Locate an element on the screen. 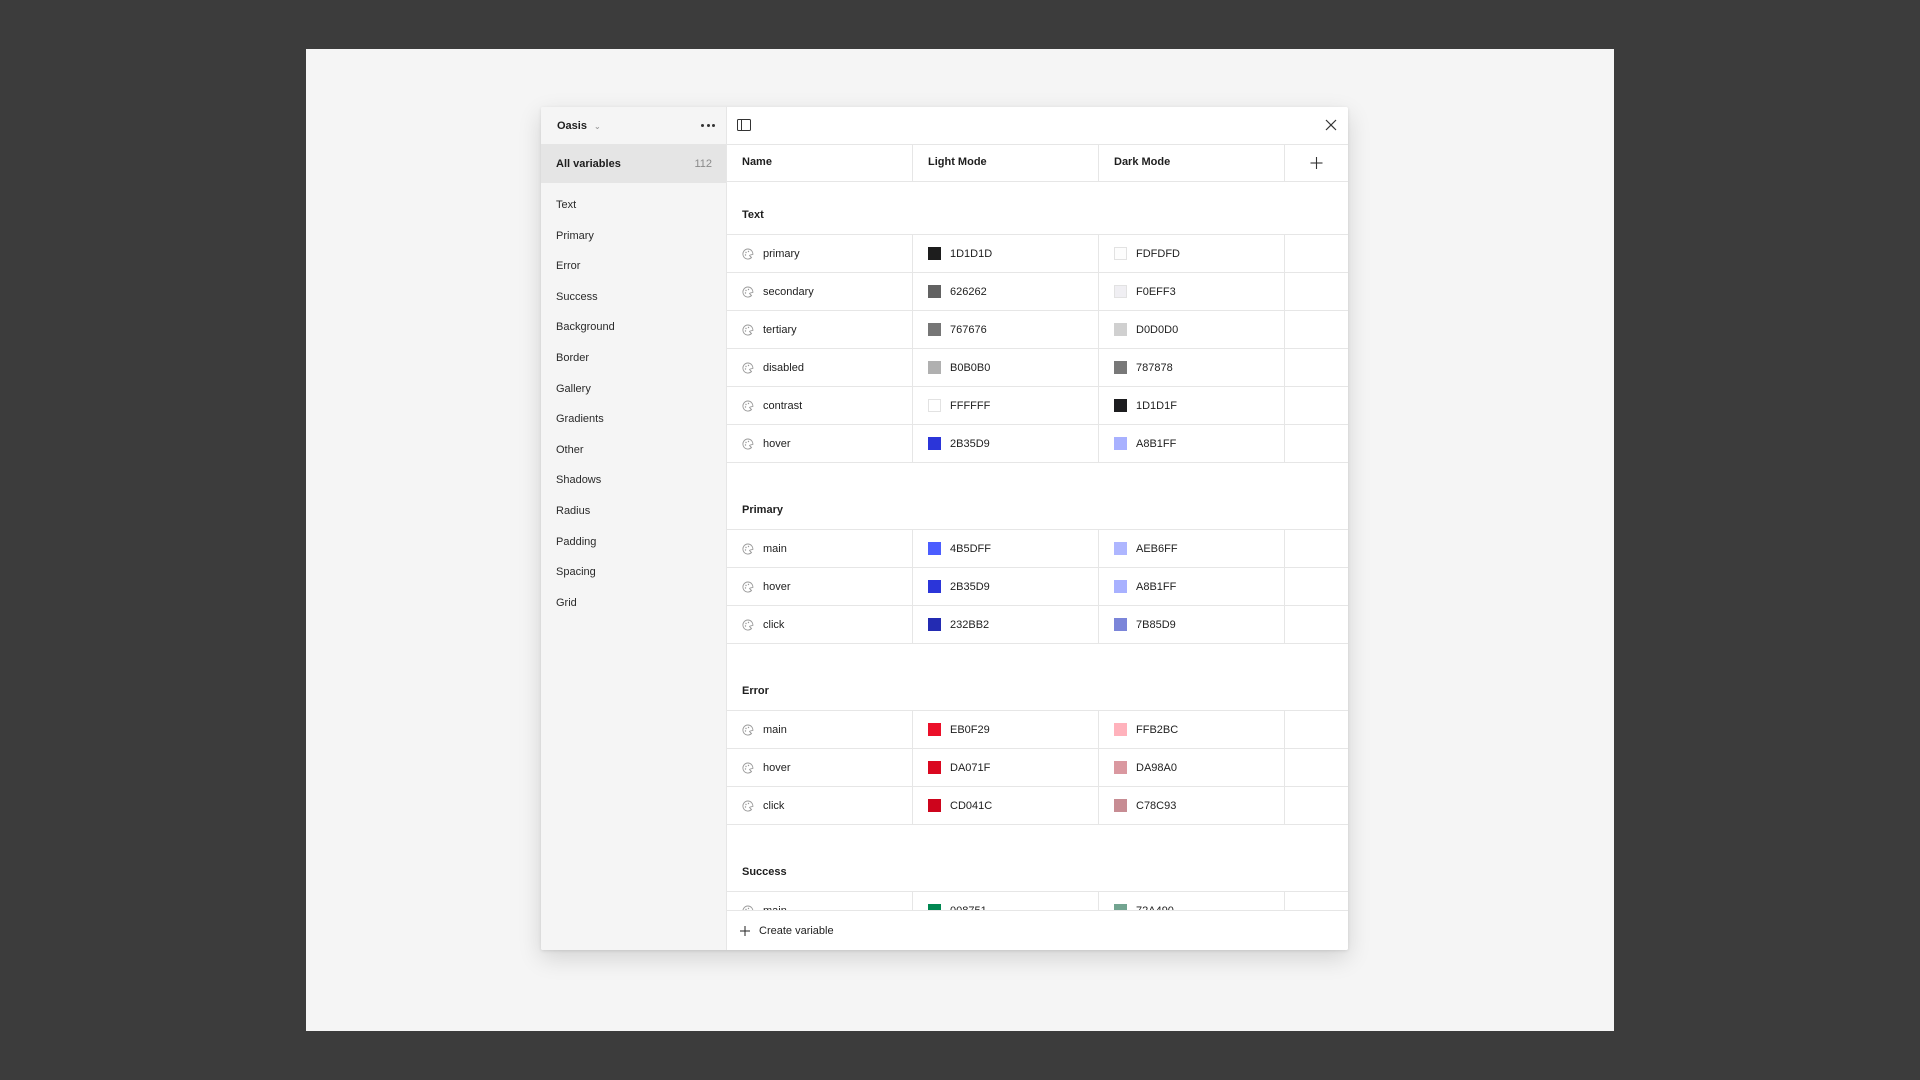  sidebar-item-background: Background is located at coordinates (633, 327).